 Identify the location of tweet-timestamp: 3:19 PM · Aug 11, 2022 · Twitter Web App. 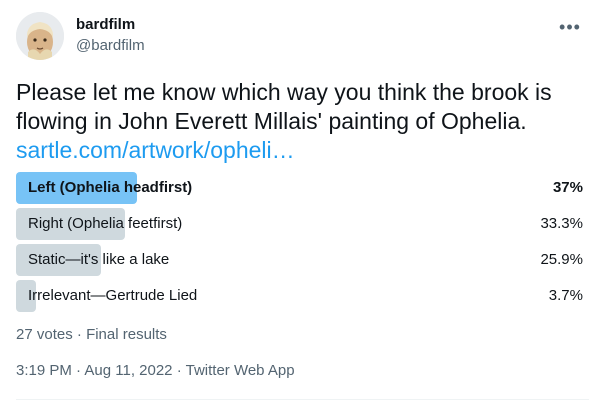
(155, 370).